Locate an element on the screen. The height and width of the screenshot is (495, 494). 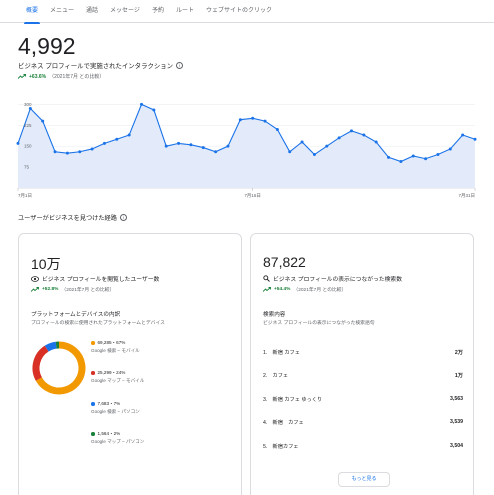
searches-label-text: ビジネス プロフィールの表示につながった検索数 is located at coordinates (338, 280).